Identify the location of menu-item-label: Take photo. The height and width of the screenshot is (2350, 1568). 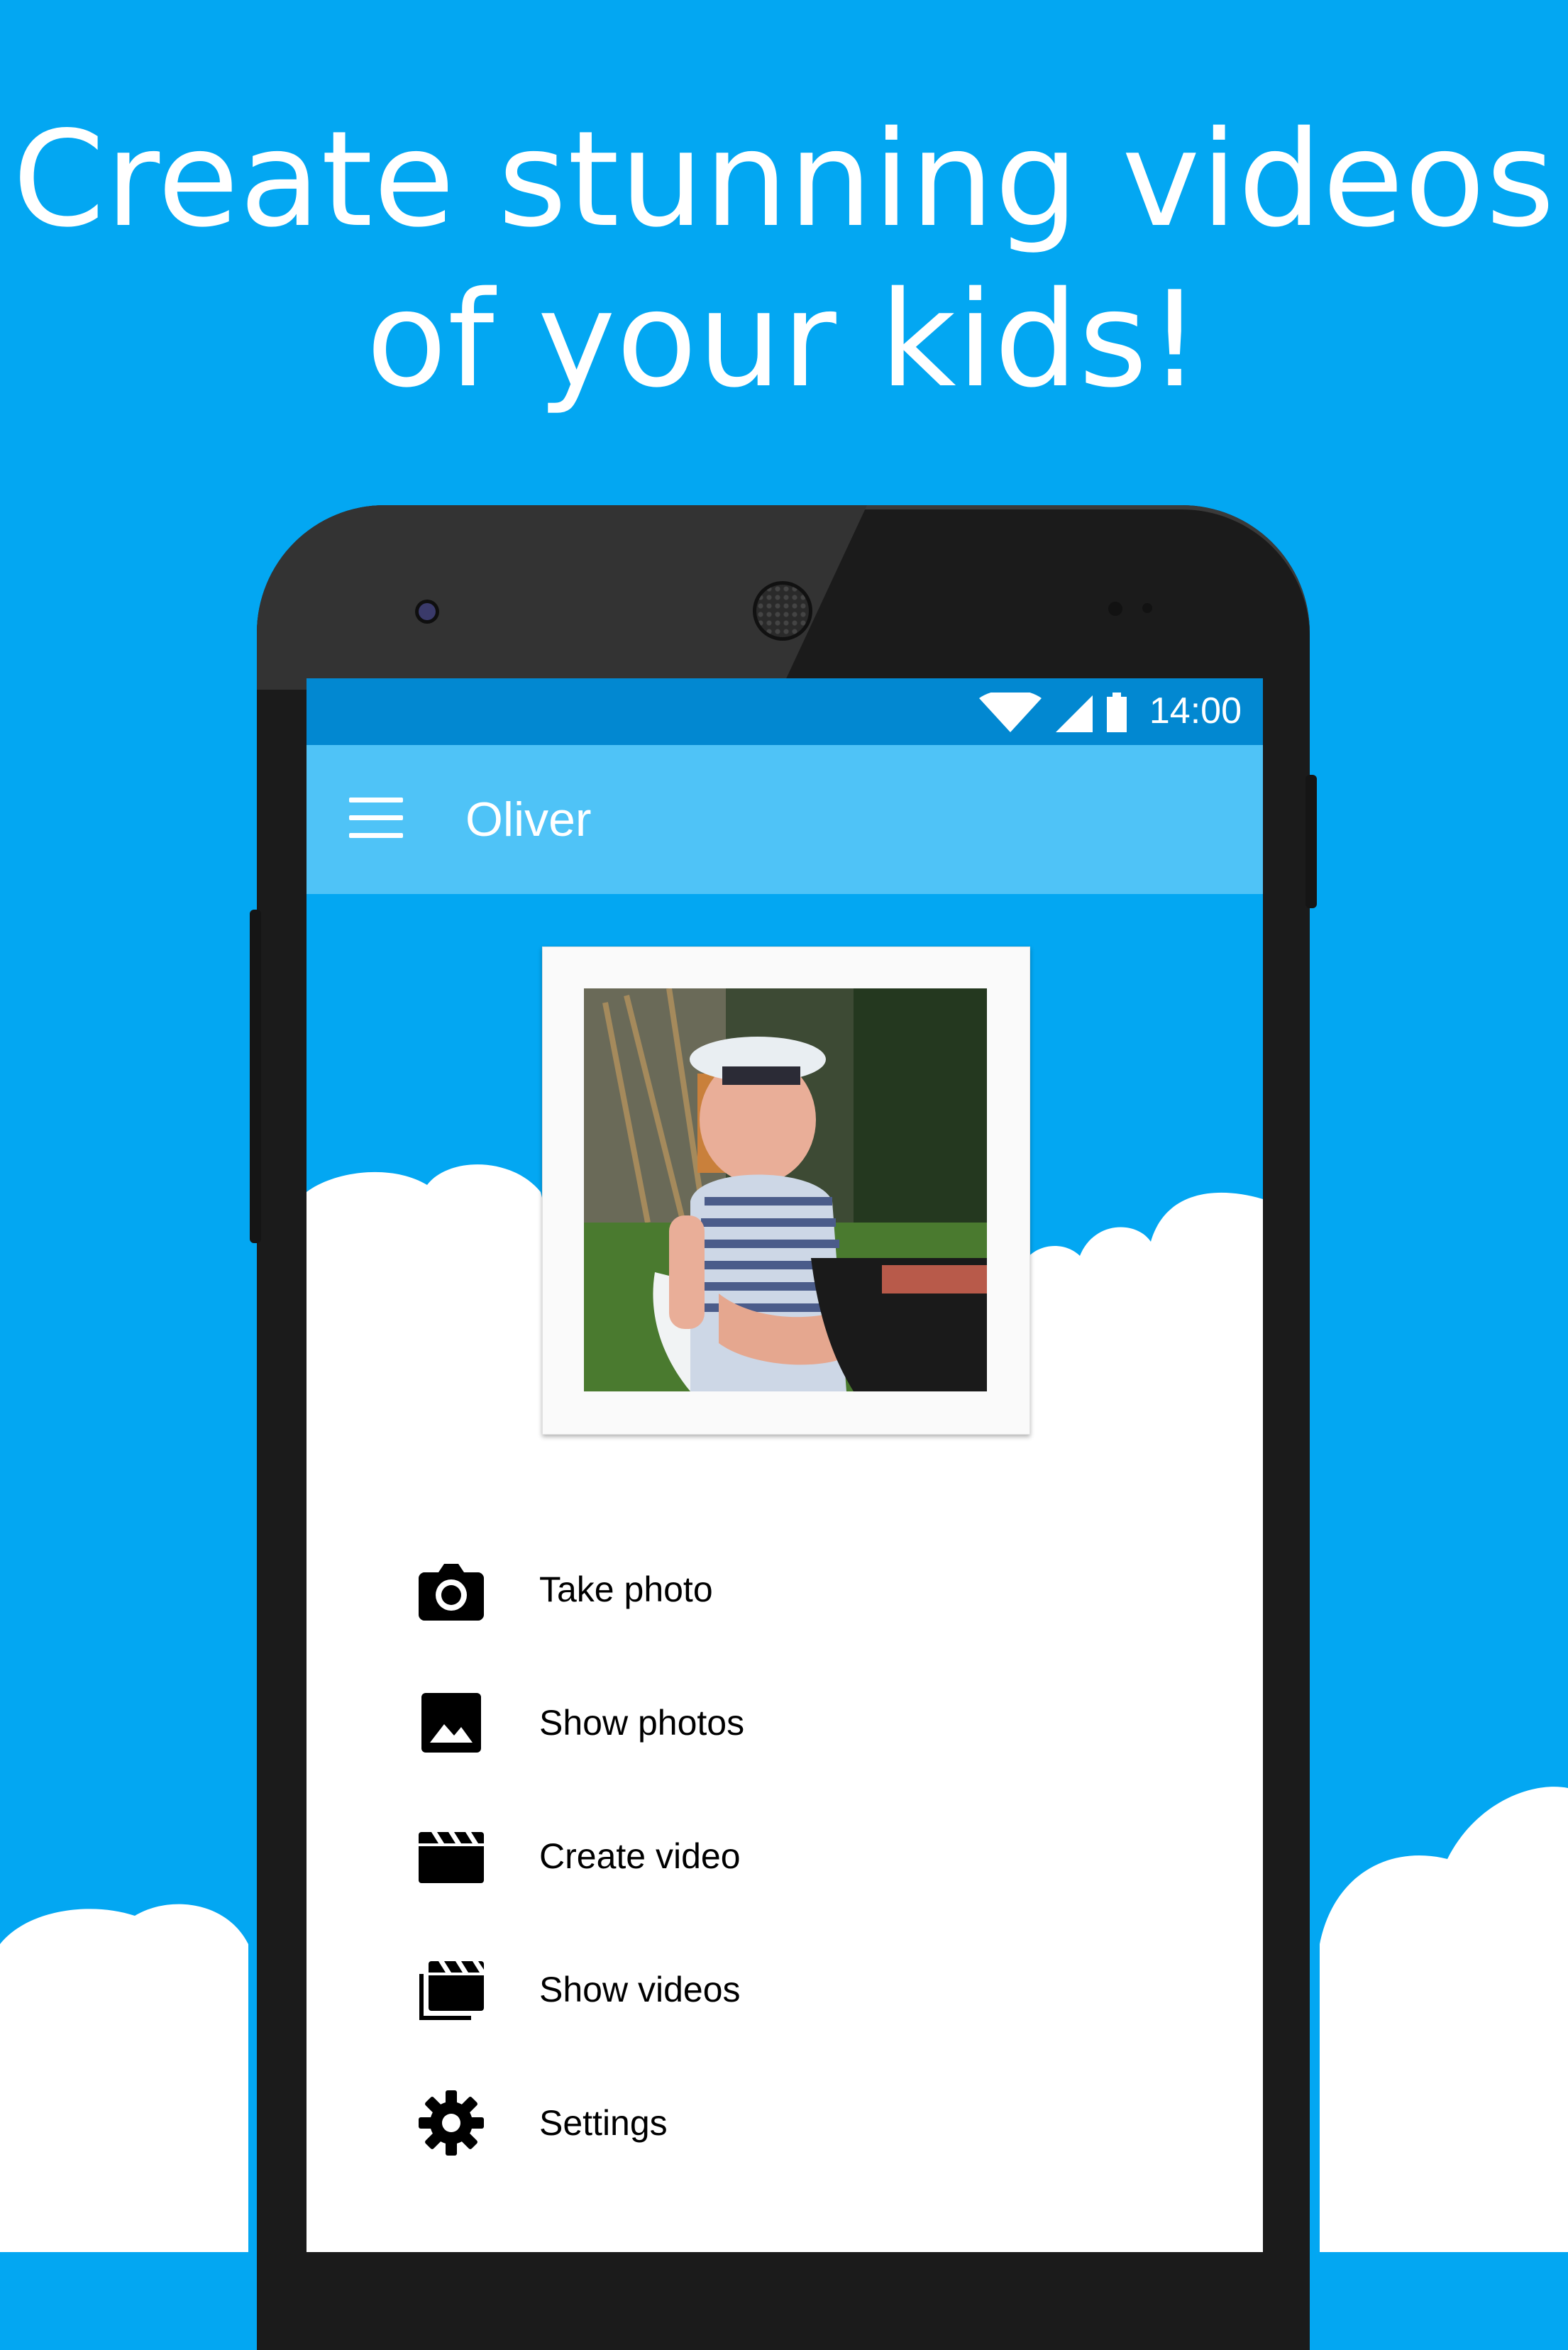
(626, 1589).